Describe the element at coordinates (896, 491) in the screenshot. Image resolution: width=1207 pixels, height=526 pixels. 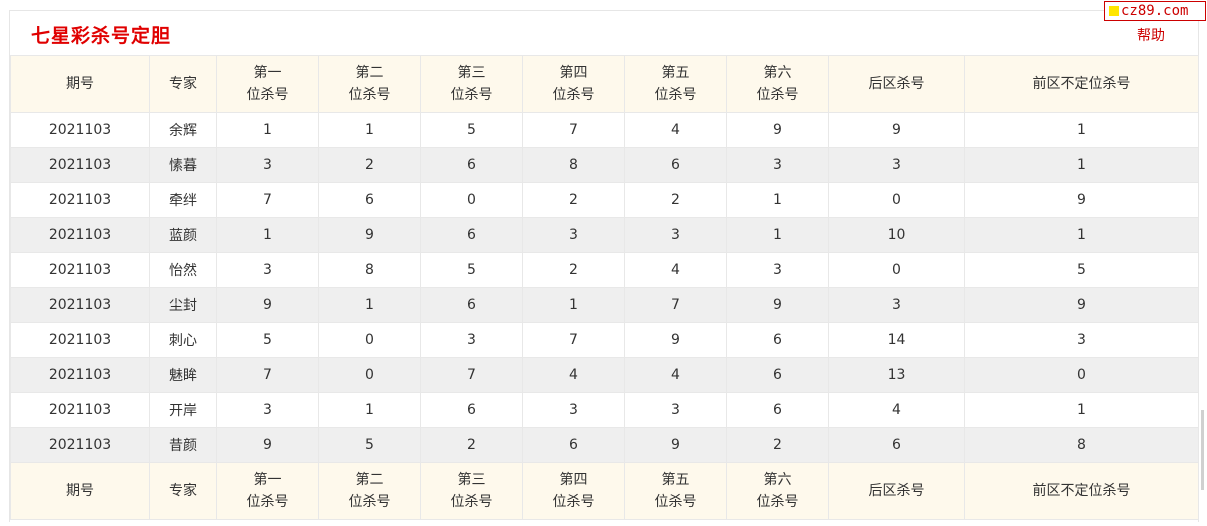
I see `column-label: 后区杀号` at that location.